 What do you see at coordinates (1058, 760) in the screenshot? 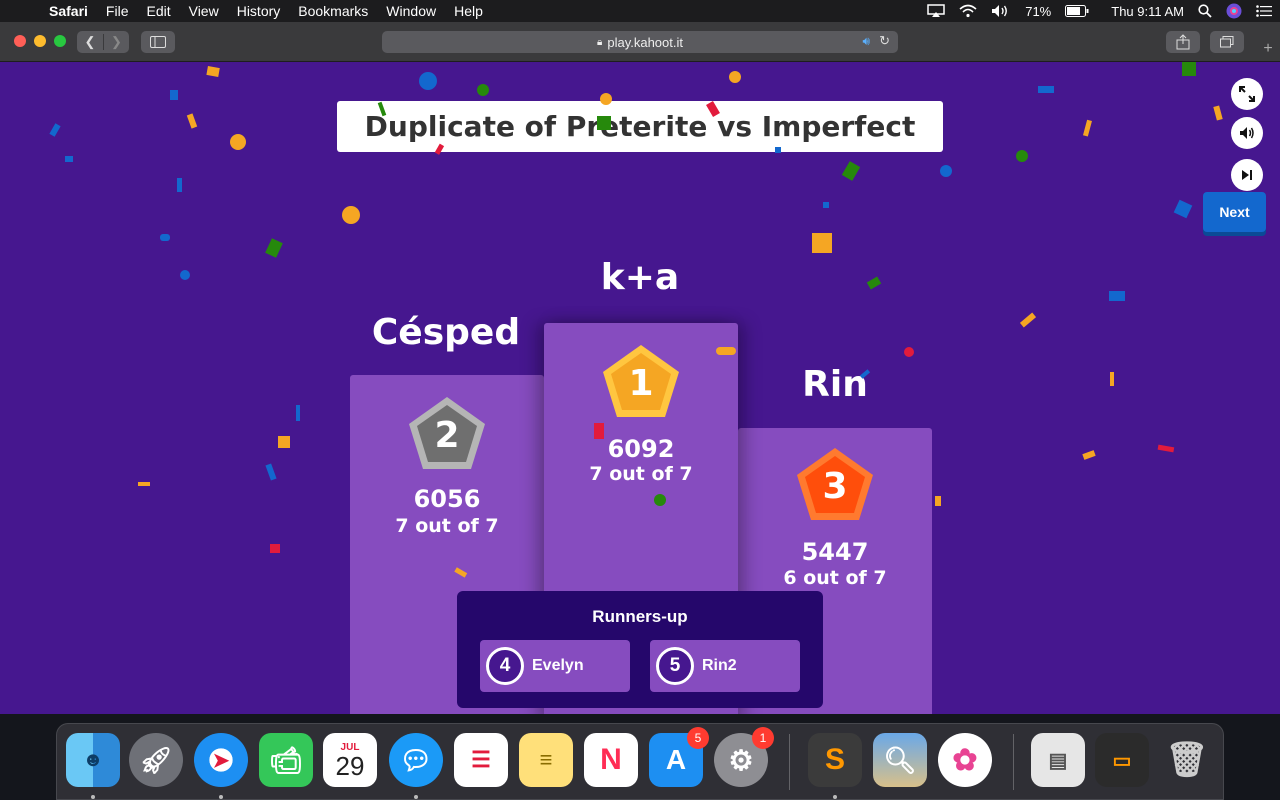
I see `documents-stack-icon: ▤` at bounding box center [1058, 760].